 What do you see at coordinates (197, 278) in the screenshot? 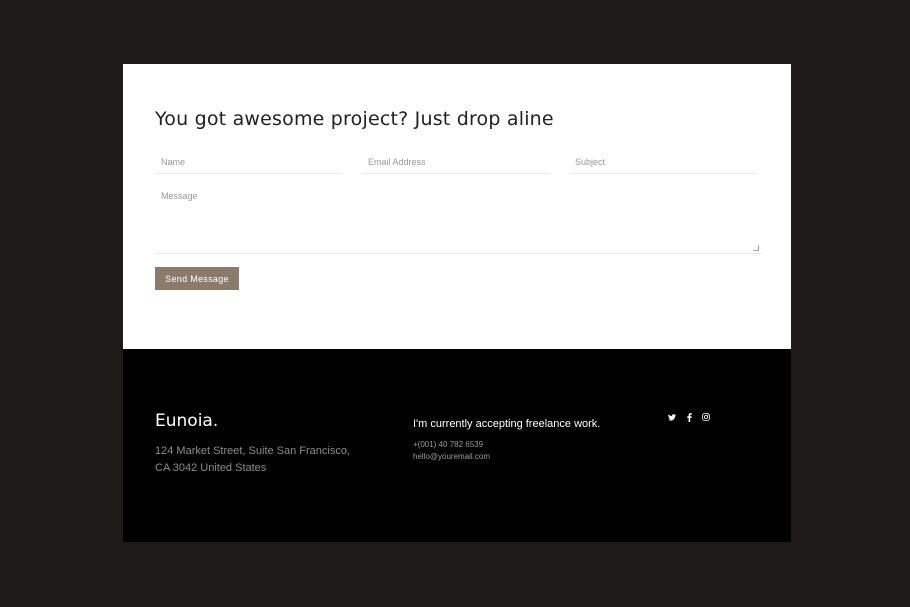
I see `send-message-button: Send Message` at bounding box center [197, 278].